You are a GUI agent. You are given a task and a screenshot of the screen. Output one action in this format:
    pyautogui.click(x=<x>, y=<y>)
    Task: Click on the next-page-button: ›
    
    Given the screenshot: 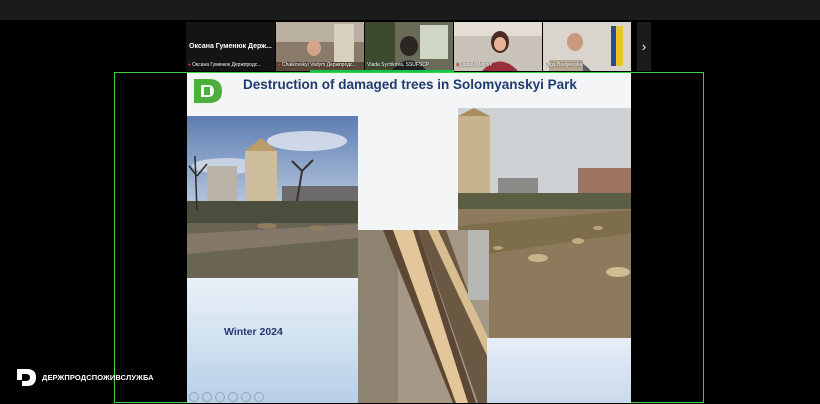 What is the action you would take?
    pyautogui.click(x=644, y=46)
    